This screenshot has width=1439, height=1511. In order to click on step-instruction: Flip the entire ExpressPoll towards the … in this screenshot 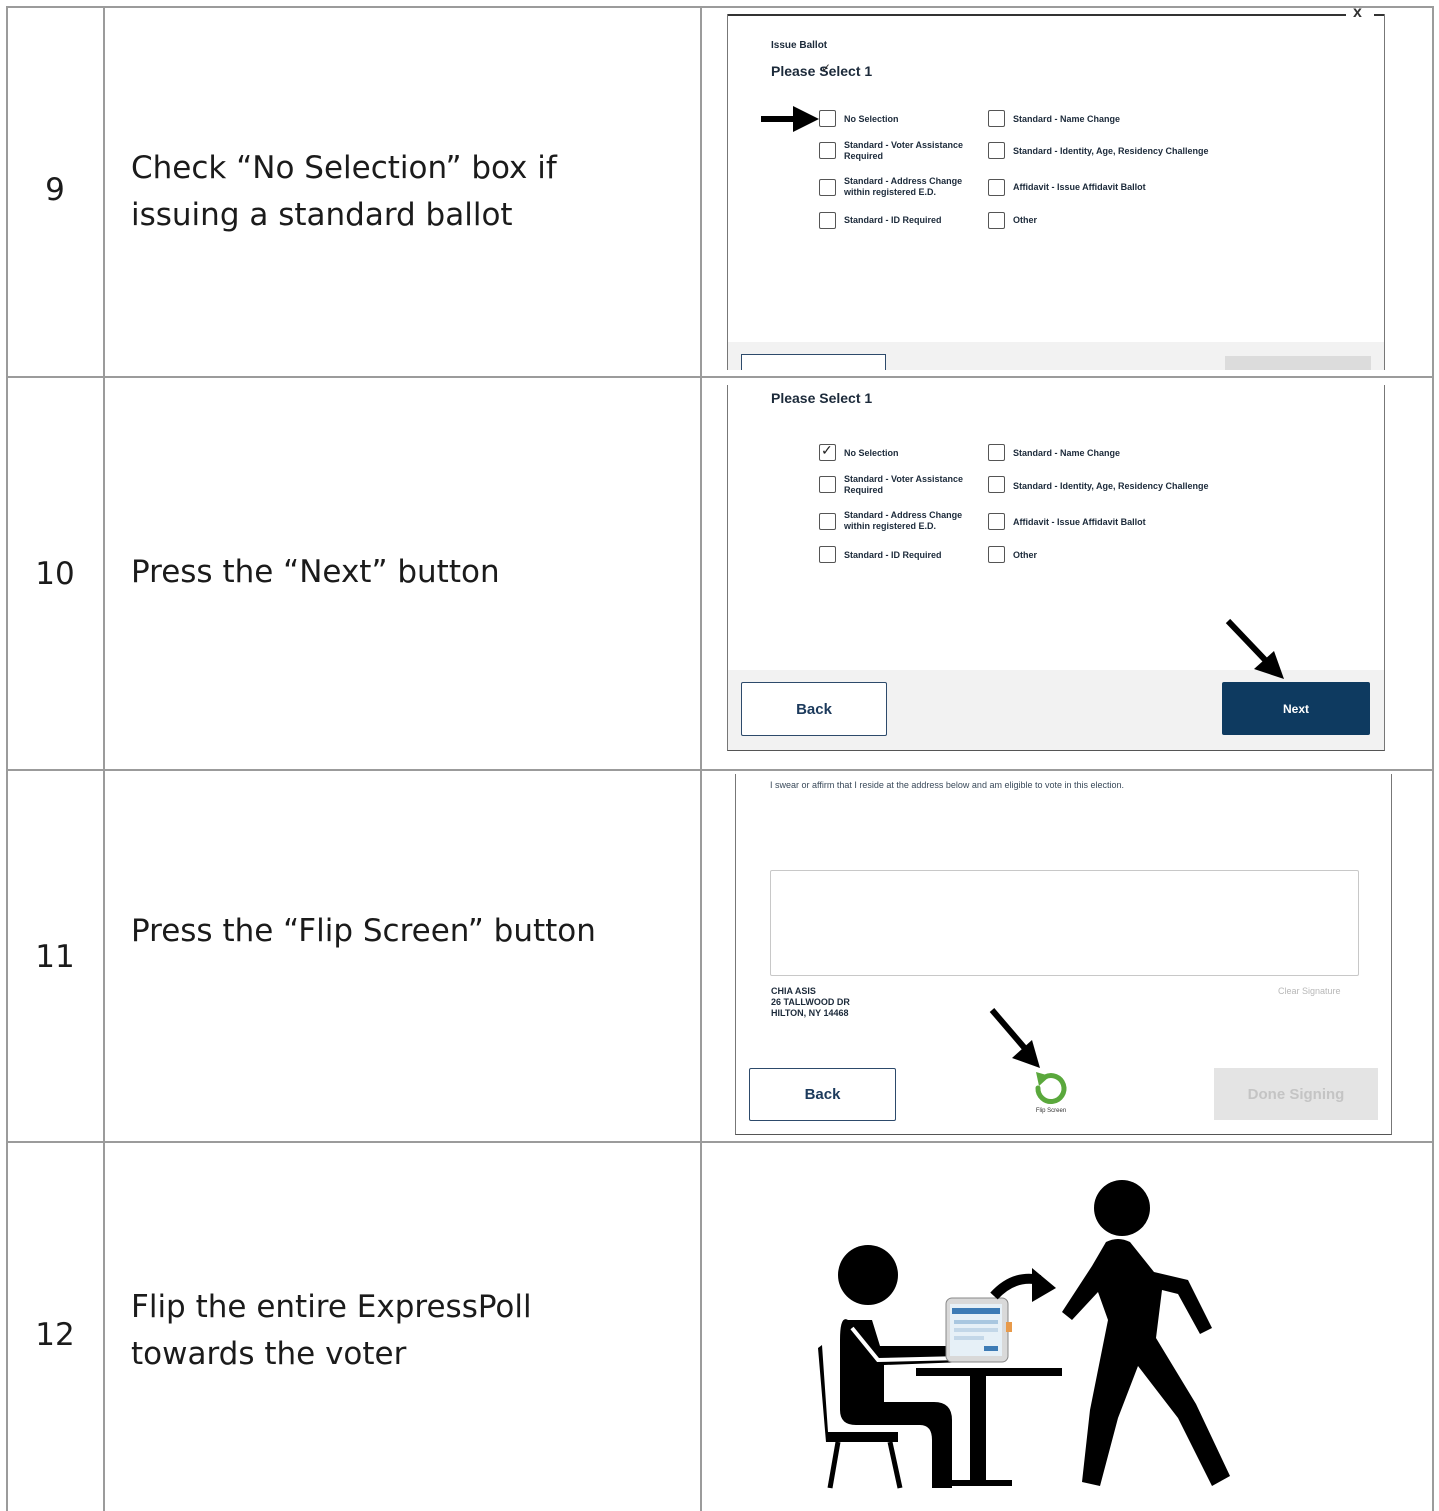, I will do `click(408, 1331)`.